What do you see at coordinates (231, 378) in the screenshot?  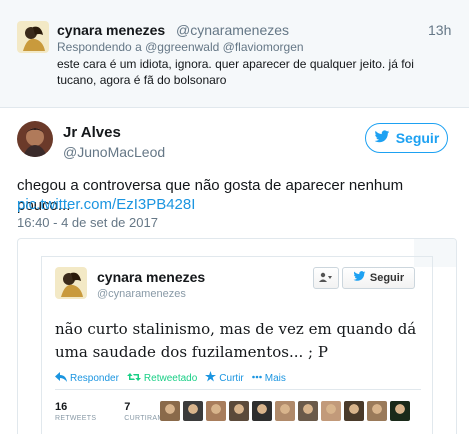 I see `like-label: Curtir` at bounding box center [231, 378].